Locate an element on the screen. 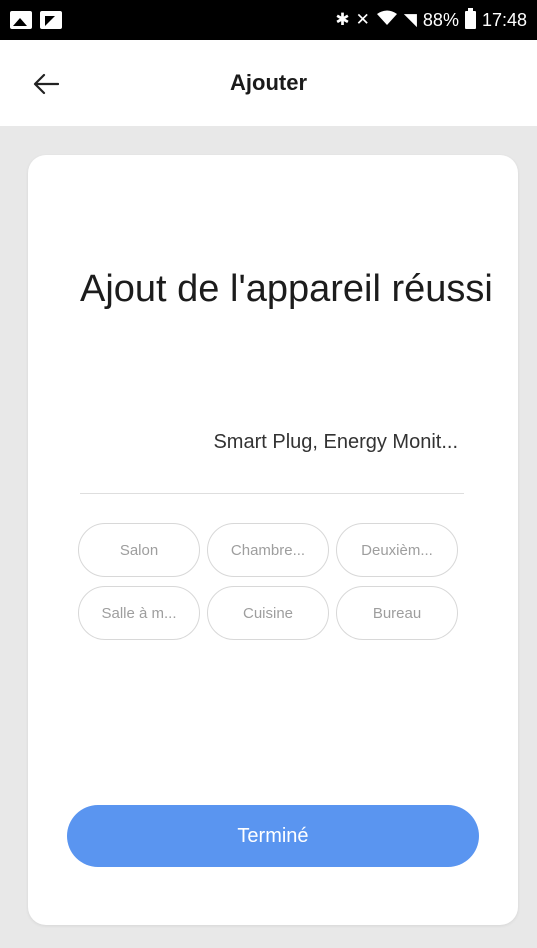 The height and width of the screenshot is (948, 537). status-left is located at coordinates (36, 20).